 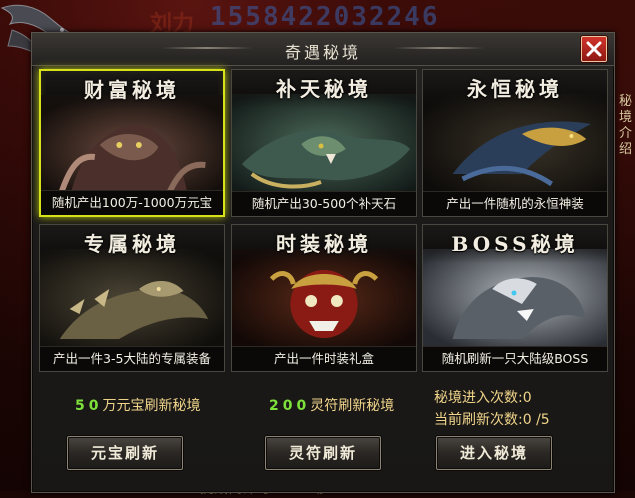 What do you see at coordinates (132, 244) in the screenshot?
I see `card-title: 专属秘境` at bounding box center [132, 244].